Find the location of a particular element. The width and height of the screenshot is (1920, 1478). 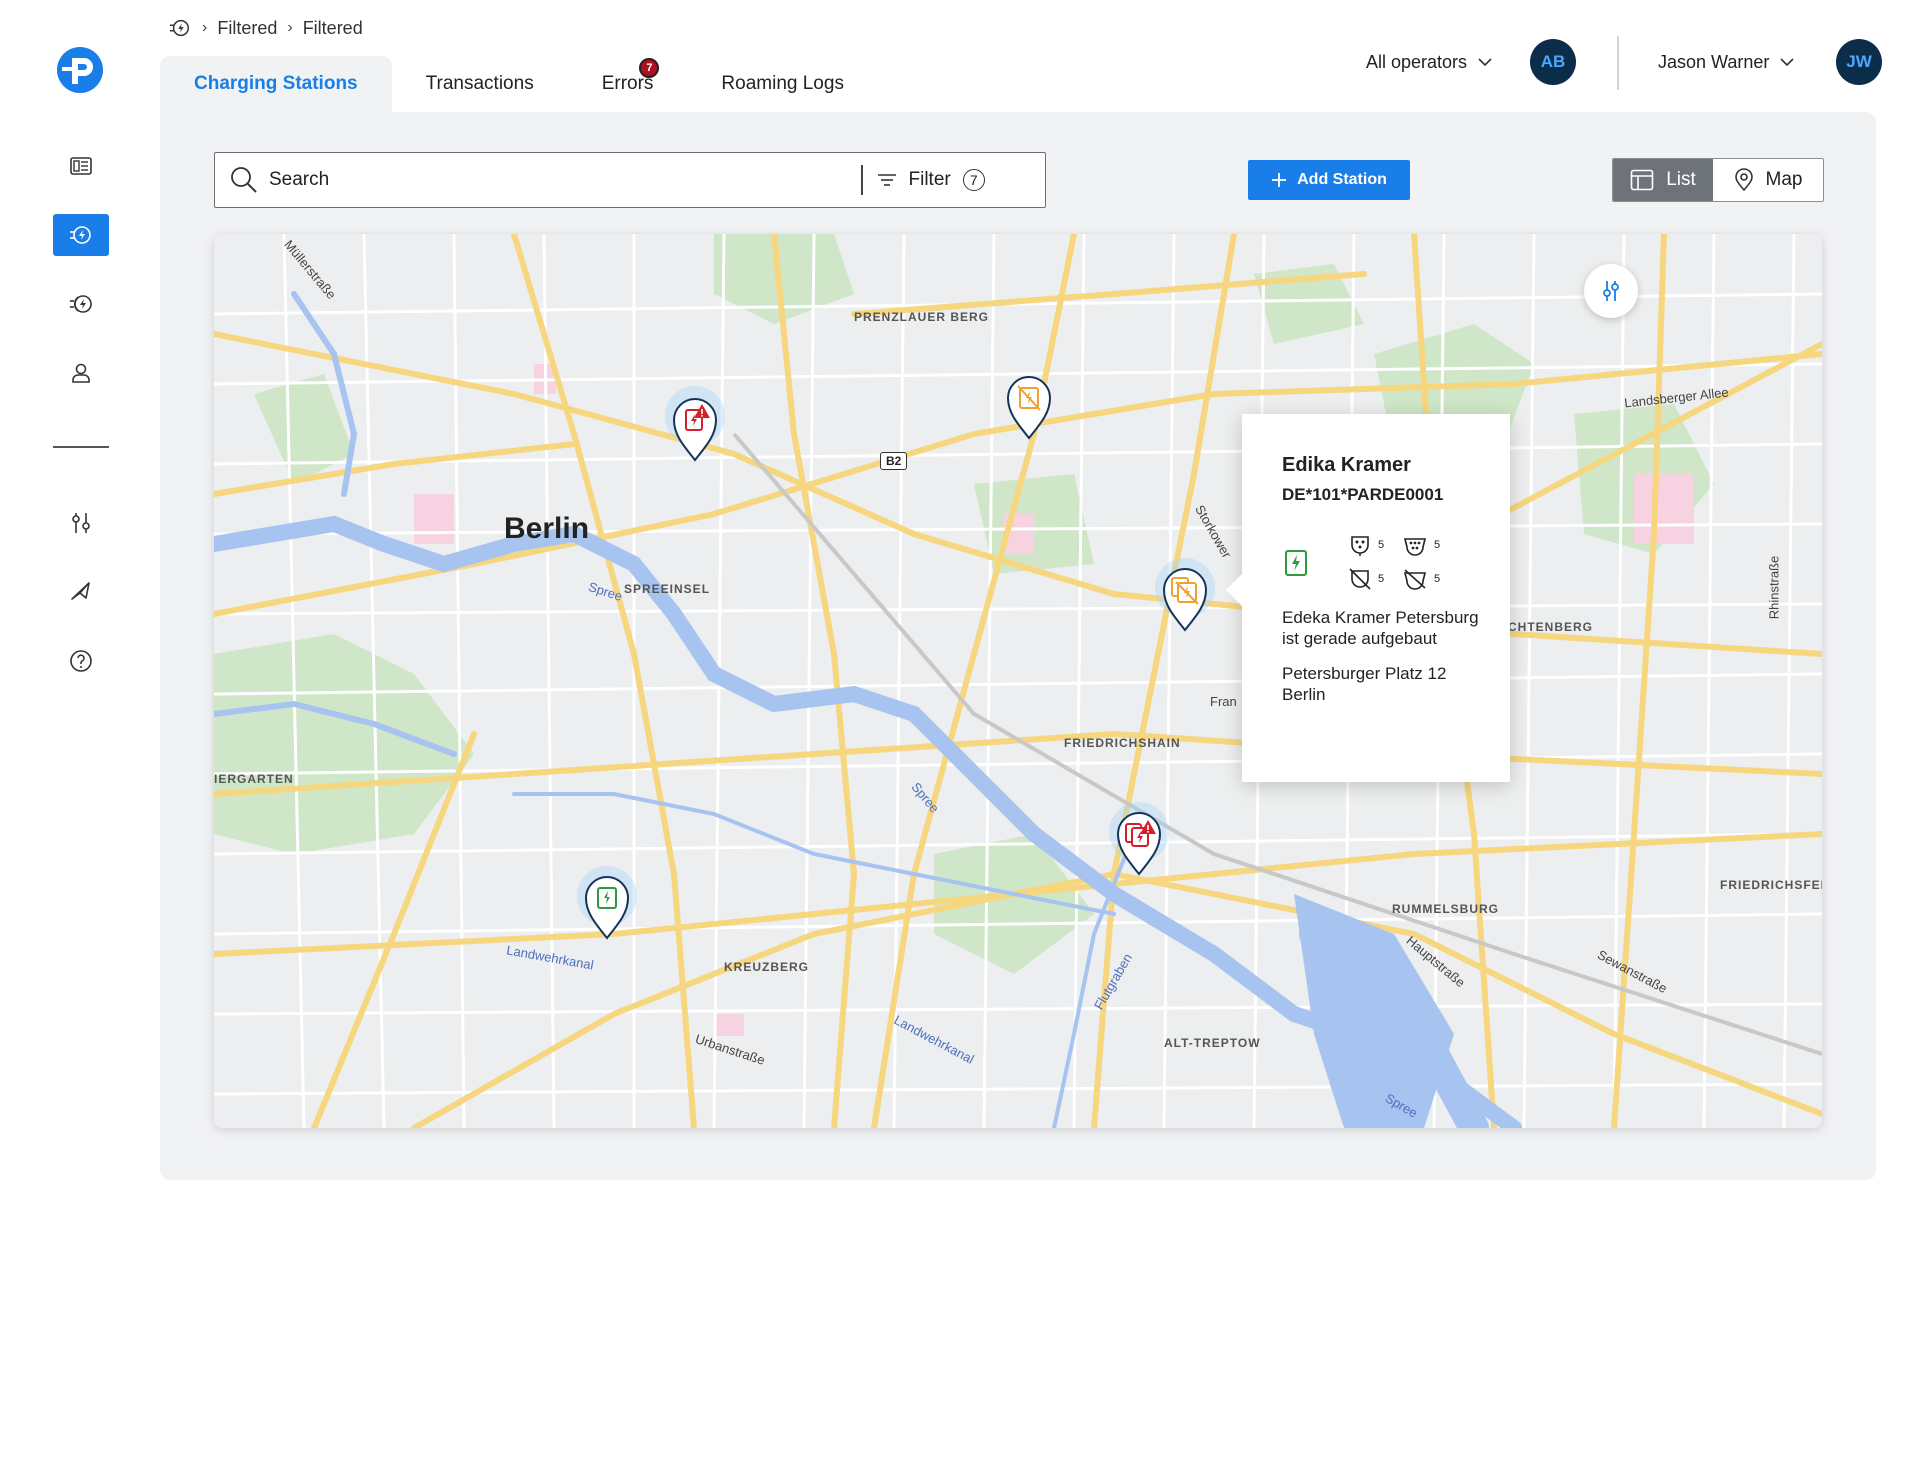

map-label-district: FRIEDRICHSFEL is located at coordinates (1771, 885).